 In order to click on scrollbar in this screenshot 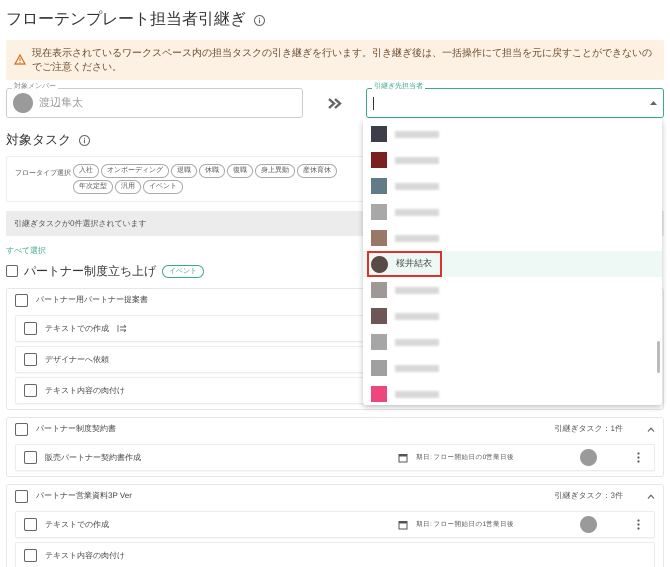, I will do `click(658, 357)`.